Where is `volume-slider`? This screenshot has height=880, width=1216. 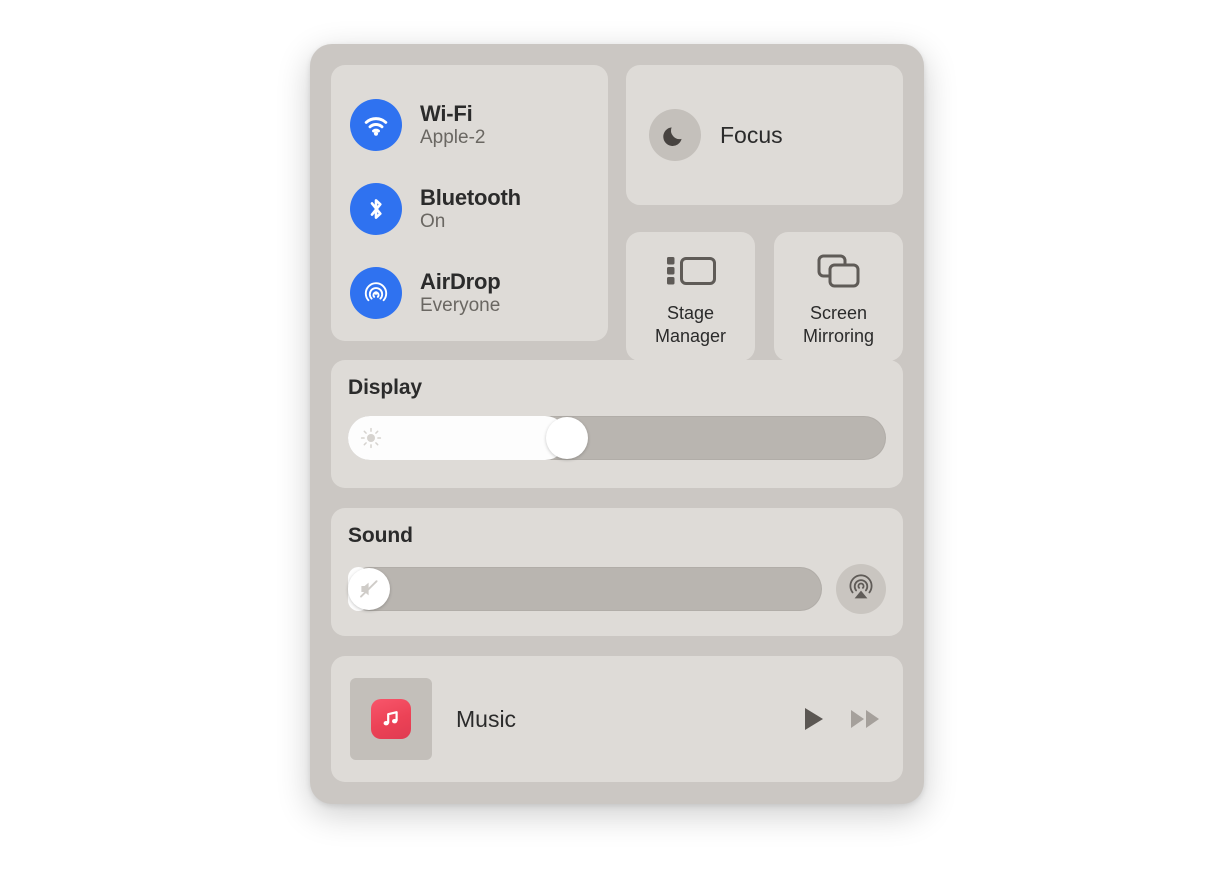
volume-slider is located at coordinates (585, 589).